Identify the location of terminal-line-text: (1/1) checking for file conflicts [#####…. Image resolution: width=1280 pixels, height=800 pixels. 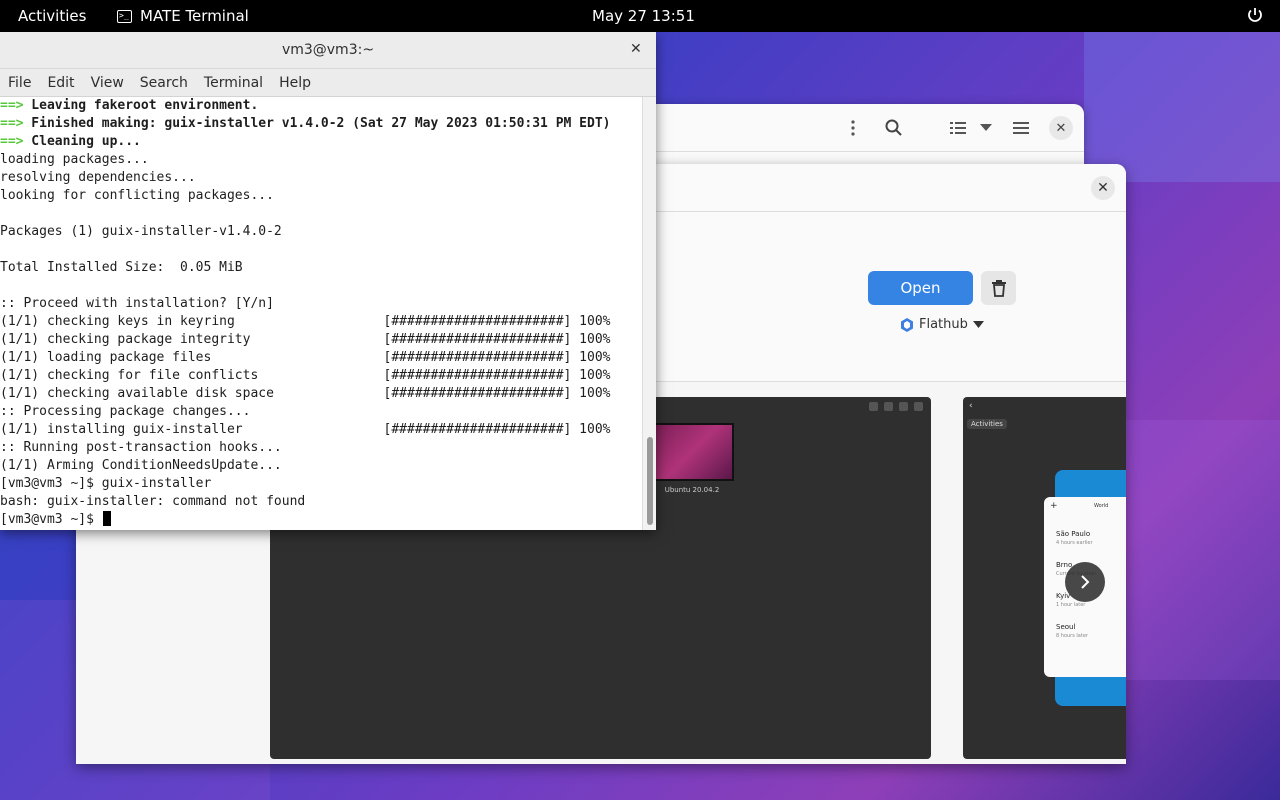
(305, 375).